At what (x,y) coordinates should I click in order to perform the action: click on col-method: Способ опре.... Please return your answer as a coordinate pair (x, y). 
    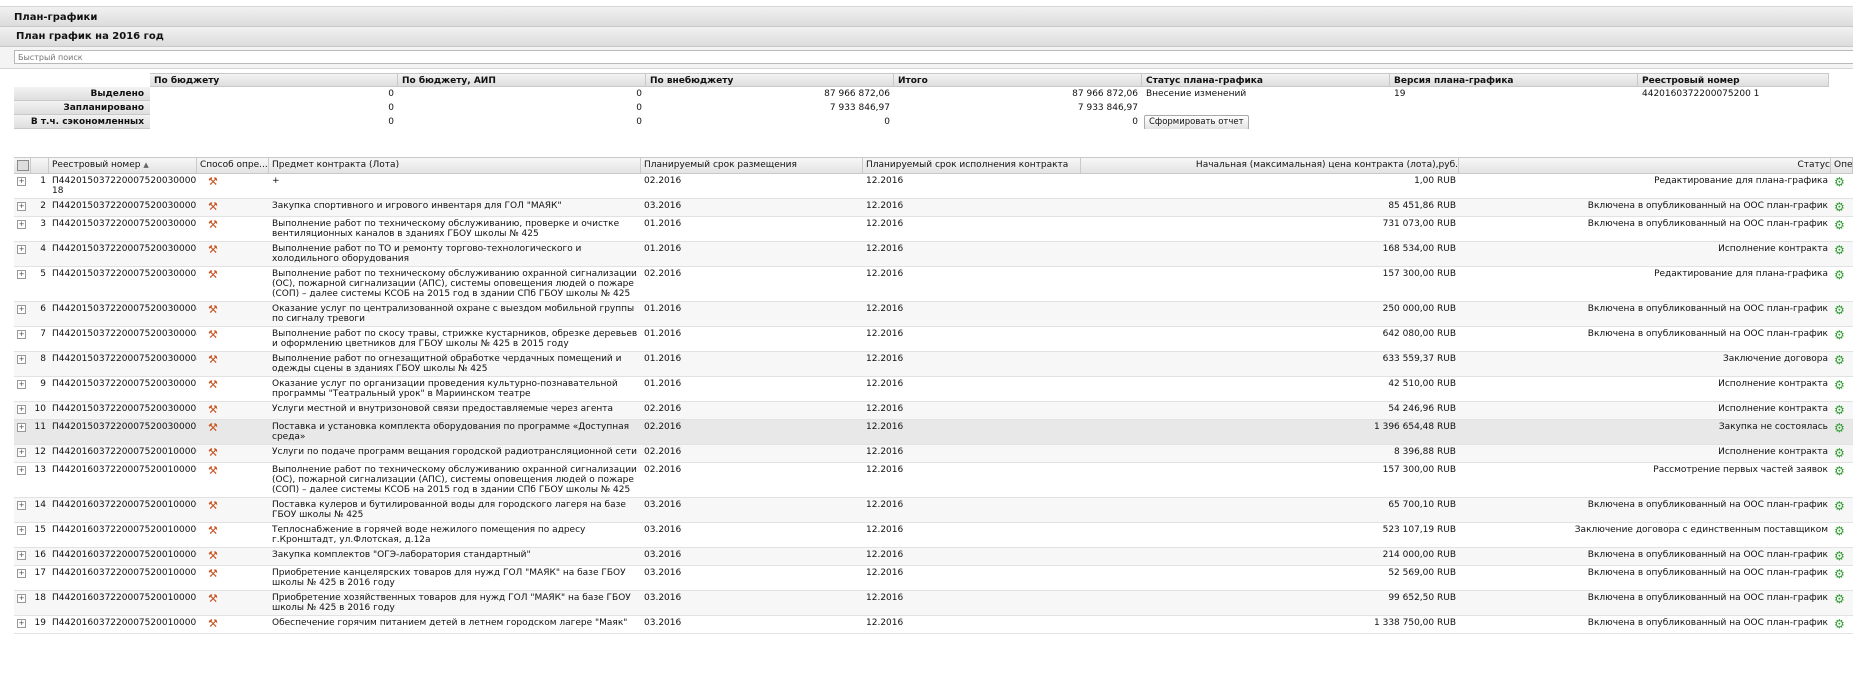
    Looking at the image, I should click on (233, 165).